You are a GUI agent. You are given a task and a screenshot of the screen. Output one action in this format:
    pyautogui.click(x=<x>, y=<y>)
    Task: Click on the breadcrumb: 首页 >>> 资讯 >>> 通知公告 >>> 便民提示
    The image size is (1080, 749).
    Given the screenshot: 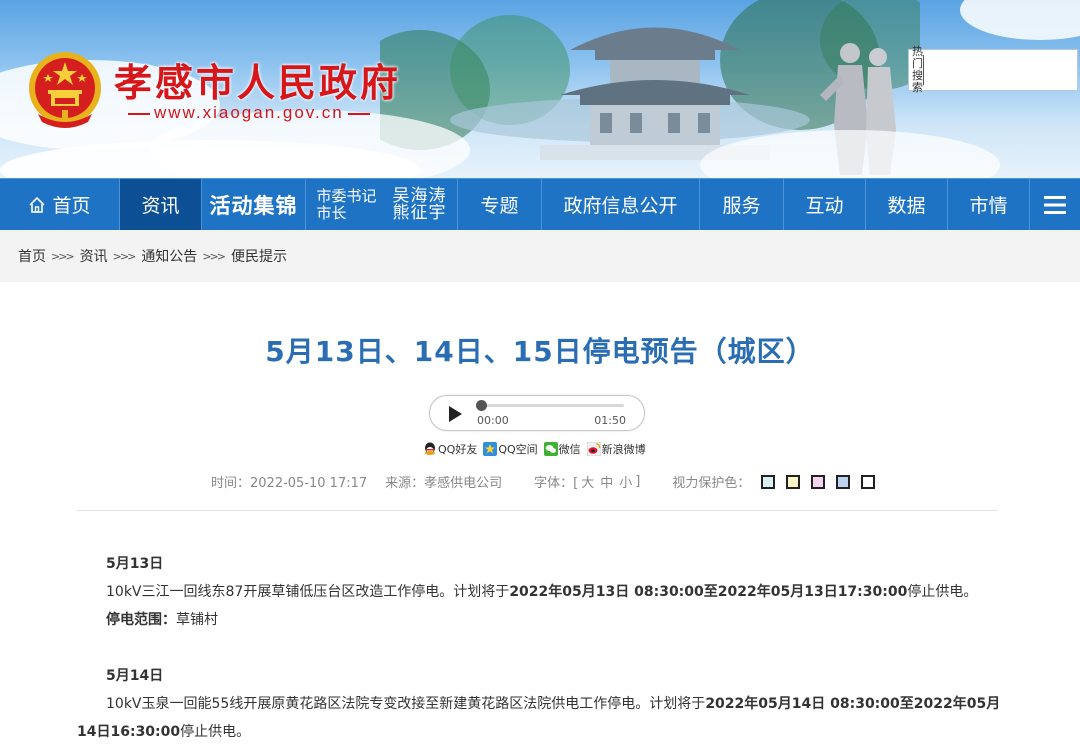 What is the action you would take?
    pyautogui.click(x=540, y=256)
    